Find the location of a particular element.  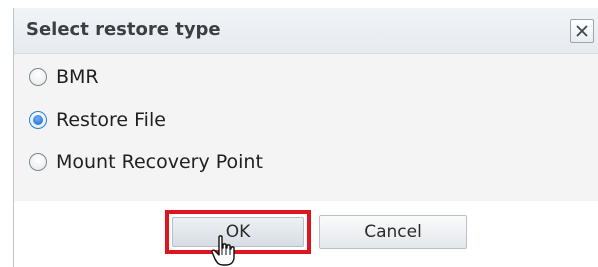

option-restore-file-label: Restore File is located at coordinates (111, 120).